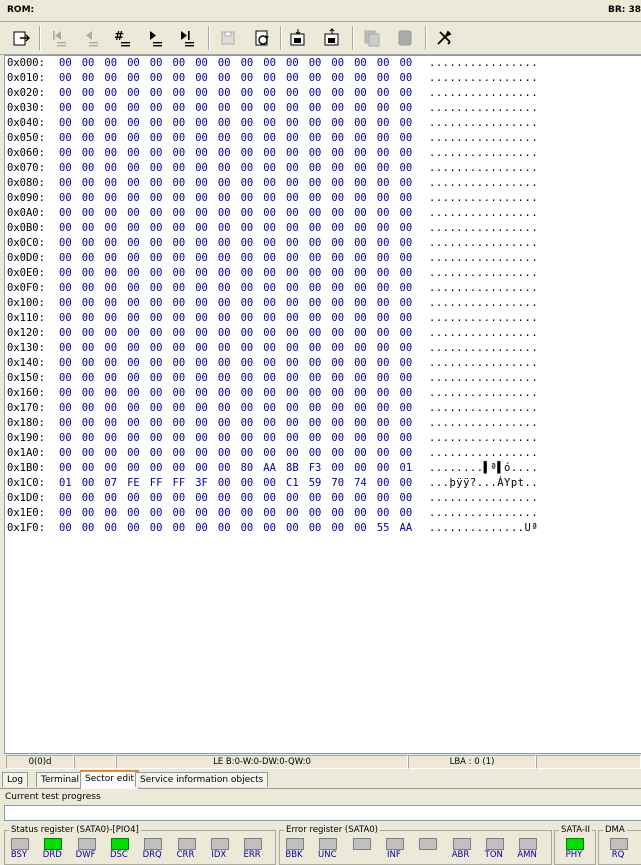 The height and width of the screenshot is (865, 641). Describe the element at coordinates (483, 483) in the screenshot. I see `hex-row-ascii: ...þÿÿ?...ÁYpt..` at that location.